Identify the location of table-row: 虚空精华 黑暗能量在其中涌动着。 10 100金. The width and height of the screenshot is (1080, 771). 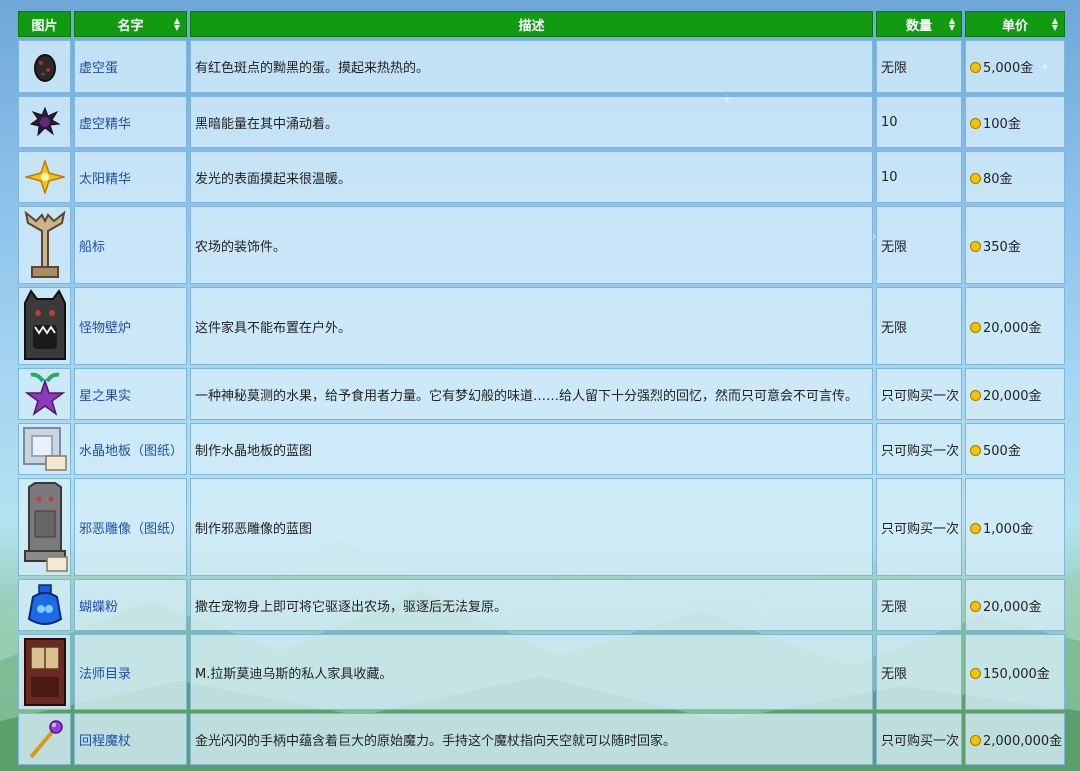
(541, 122).